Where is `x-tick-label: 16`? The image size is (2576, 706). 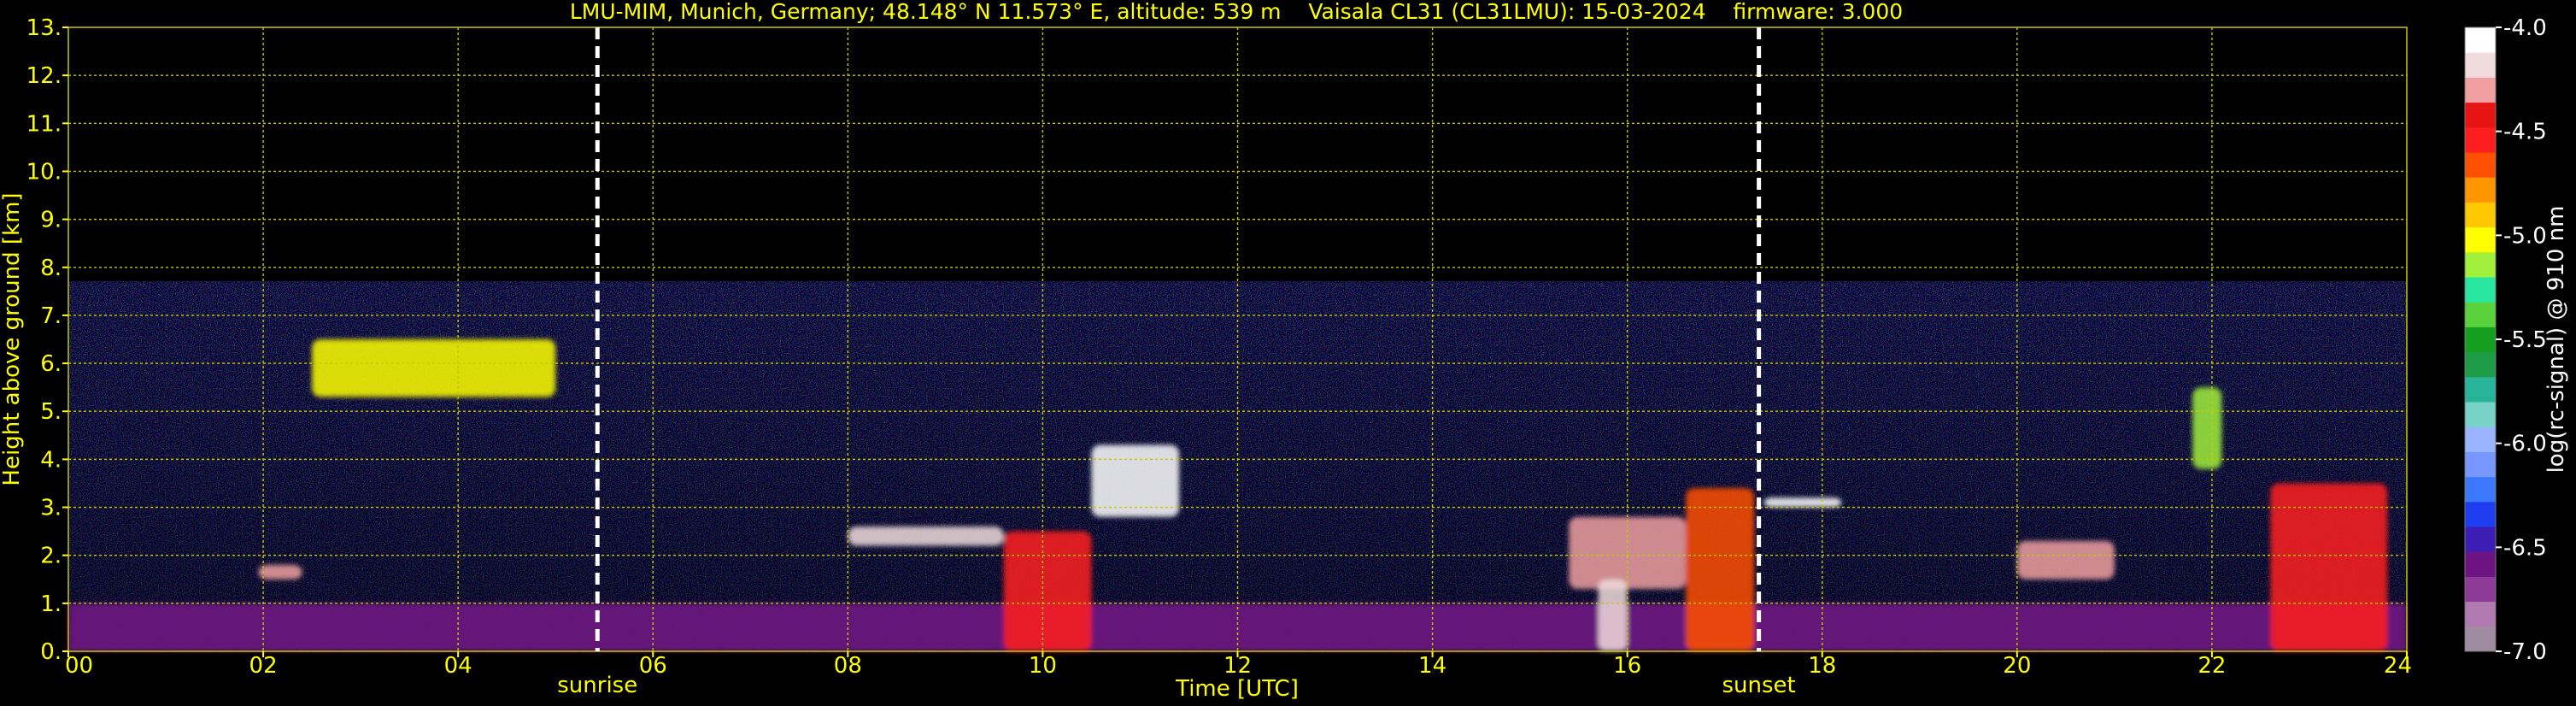
x-tick-label: 16 is located at coordinates (1627, 666).